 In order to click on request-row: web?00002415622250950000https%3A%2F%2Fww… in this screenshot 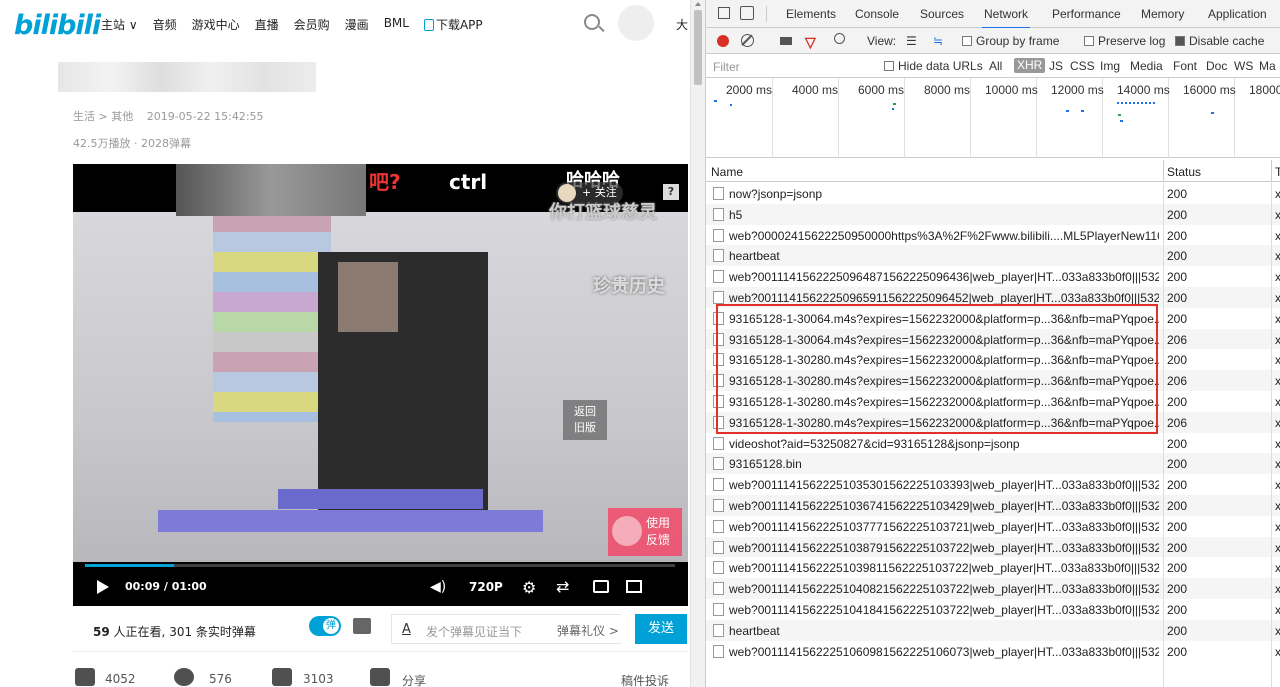, I will do `click(993, 235)`.